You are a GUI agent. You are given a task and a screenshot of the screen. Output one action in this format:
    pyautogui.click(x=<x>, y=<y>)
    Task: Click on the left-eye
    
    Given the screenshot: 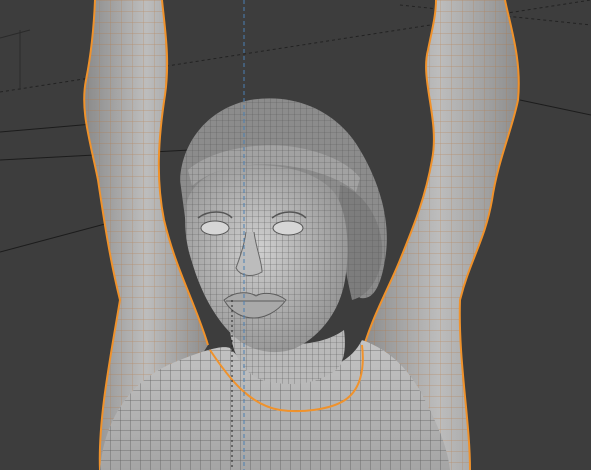 What is the action you would take?
    pyautogui.click(x=215, y=228)
    